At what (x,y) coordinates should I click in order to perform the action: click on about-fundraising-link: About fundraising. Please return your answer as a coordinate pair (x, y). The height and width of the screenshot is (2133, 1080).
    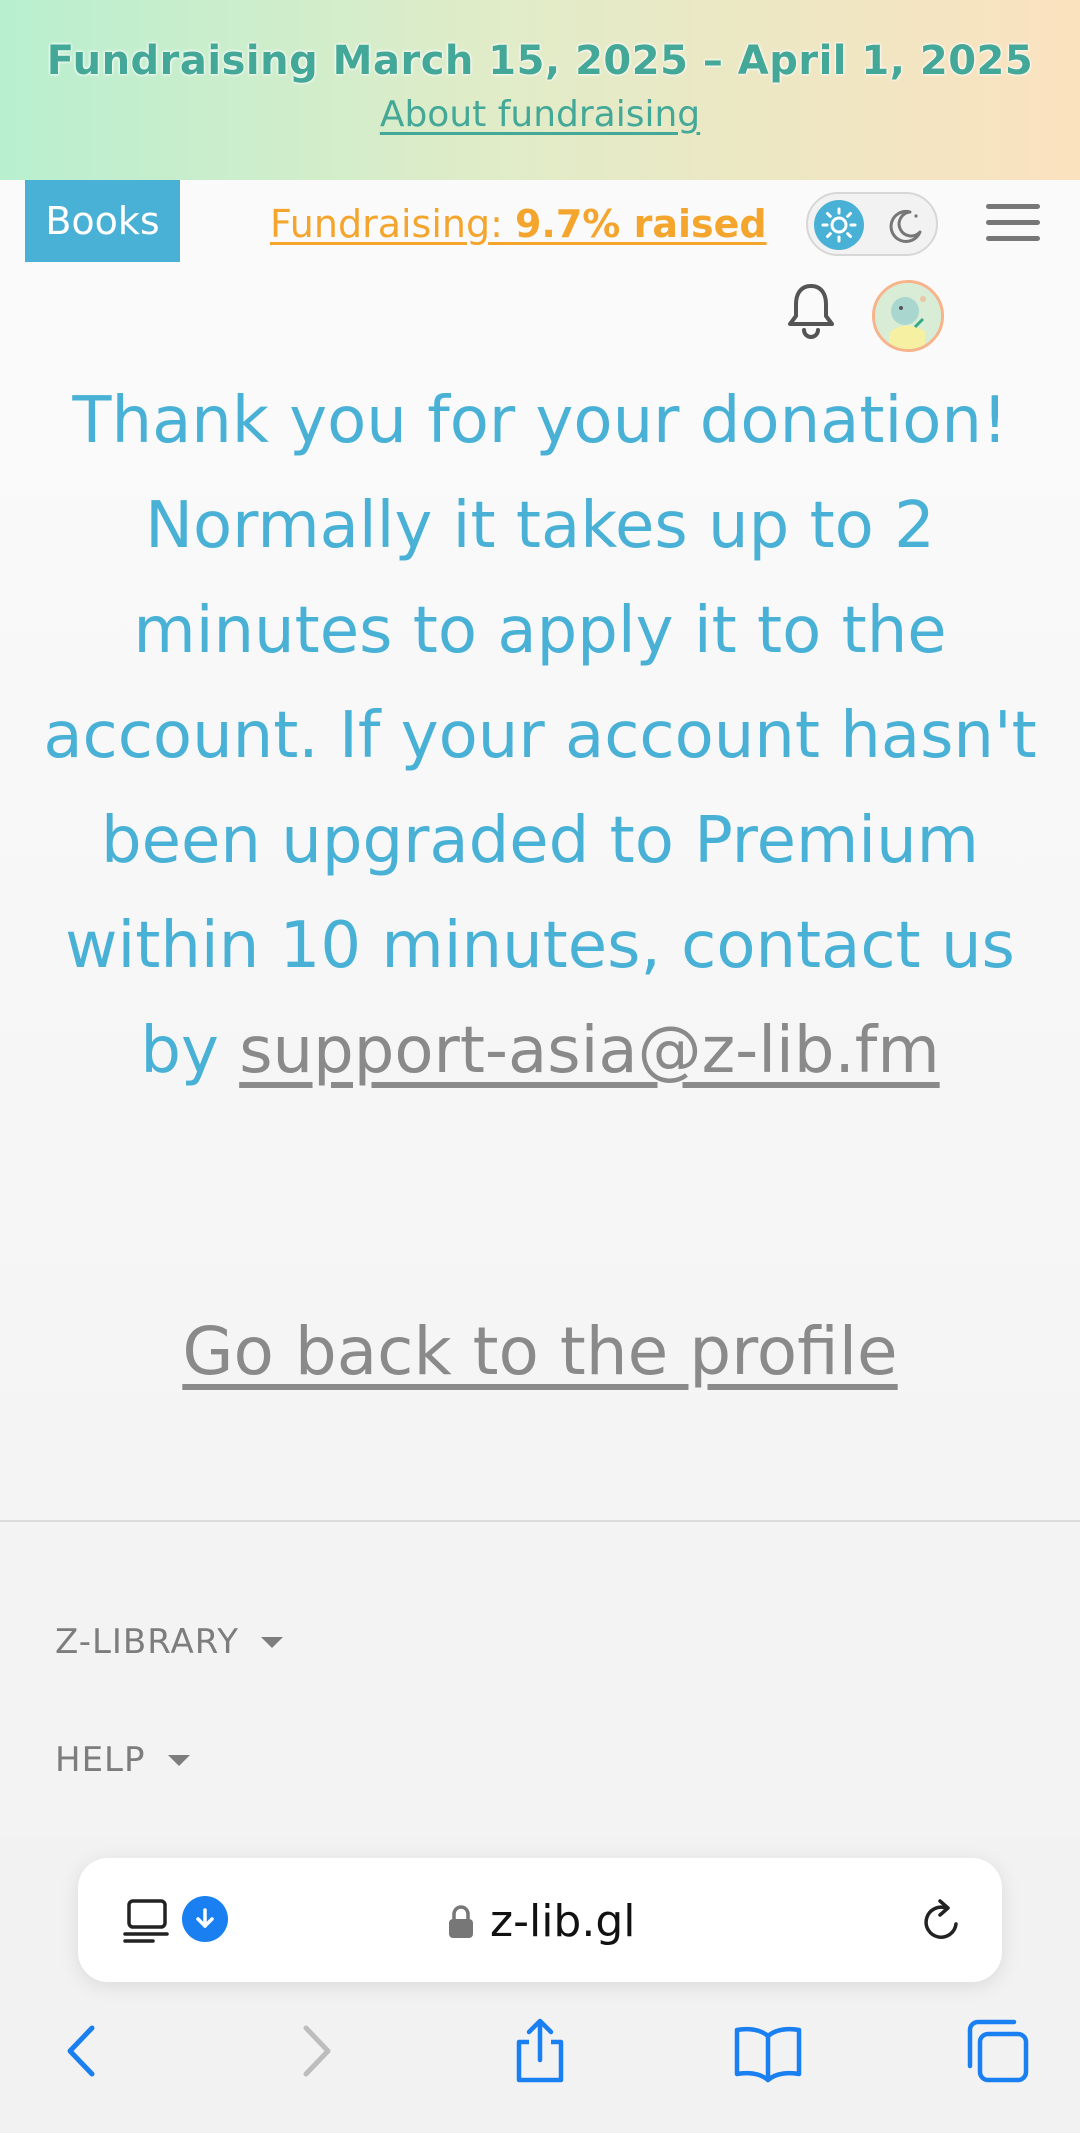
    Looking at the image, I should click on (540, 114).